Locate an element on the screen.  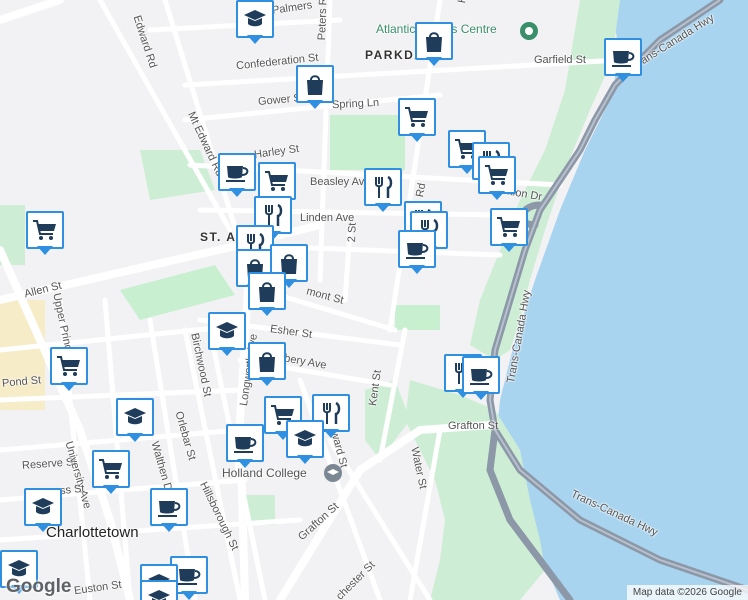
google-logo: Google is located at coordinates (39, 586).